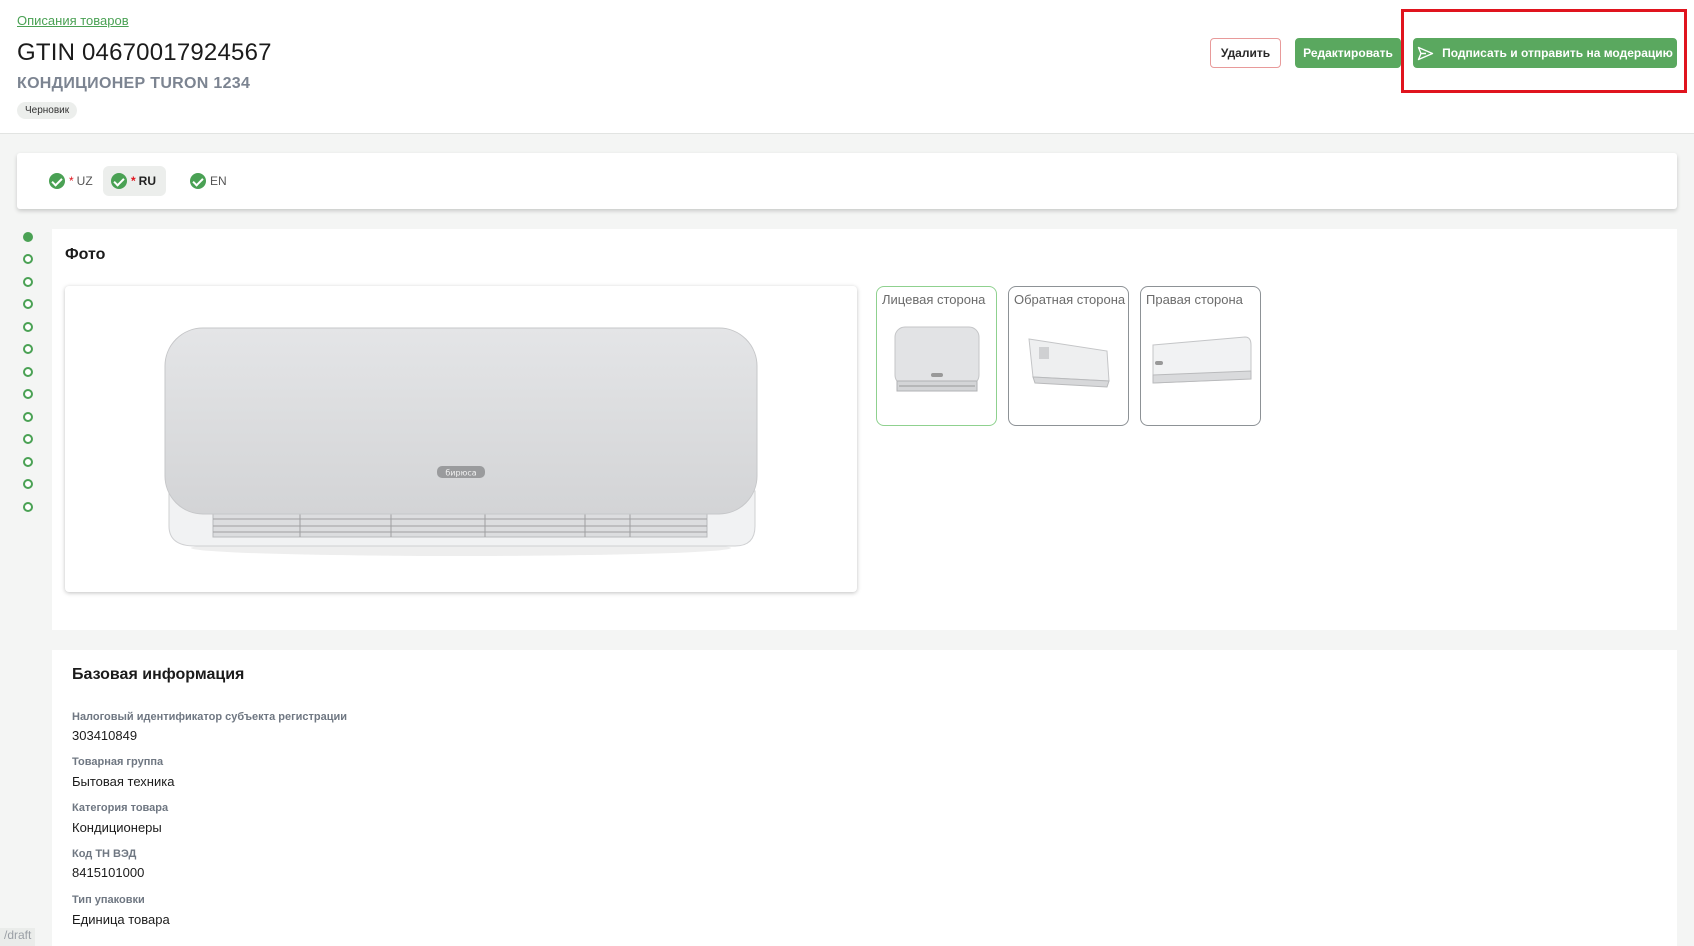 The height and width of the screenshot is (946, 1694). What do you see at coordinates (1245, 53) in the screenshot?
I see `delete-button: Удалить` at bounding box center [1245, 53].